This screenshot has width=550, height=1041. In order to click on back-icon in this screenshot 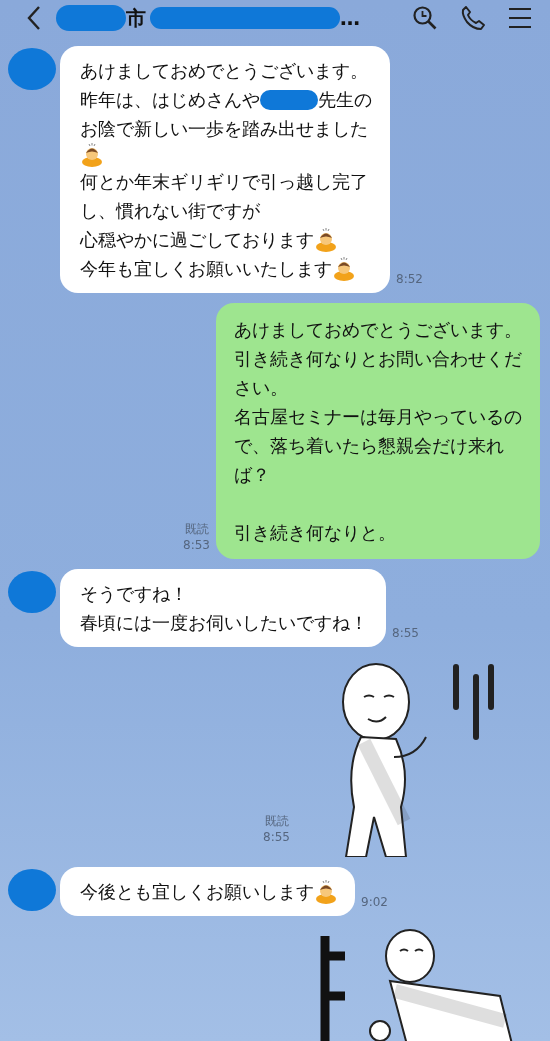, I will do `click(34, 18)`.